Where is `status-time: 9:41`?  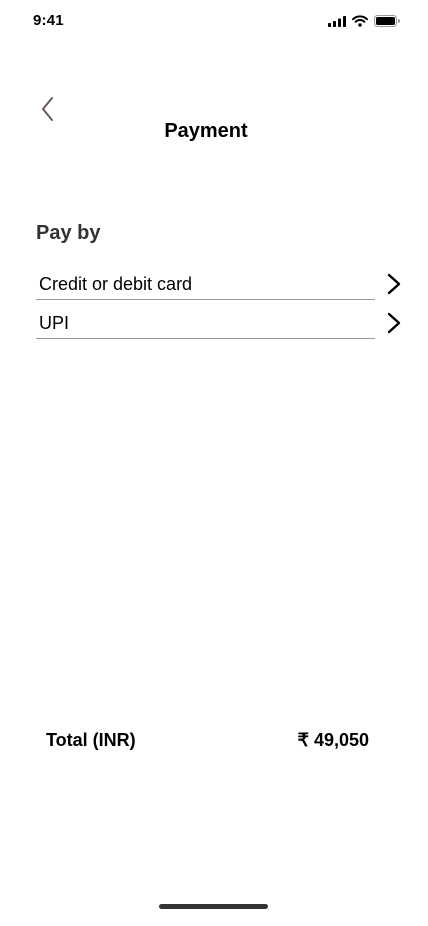
status-time: 9:41 is located at coordinates (48, 20).